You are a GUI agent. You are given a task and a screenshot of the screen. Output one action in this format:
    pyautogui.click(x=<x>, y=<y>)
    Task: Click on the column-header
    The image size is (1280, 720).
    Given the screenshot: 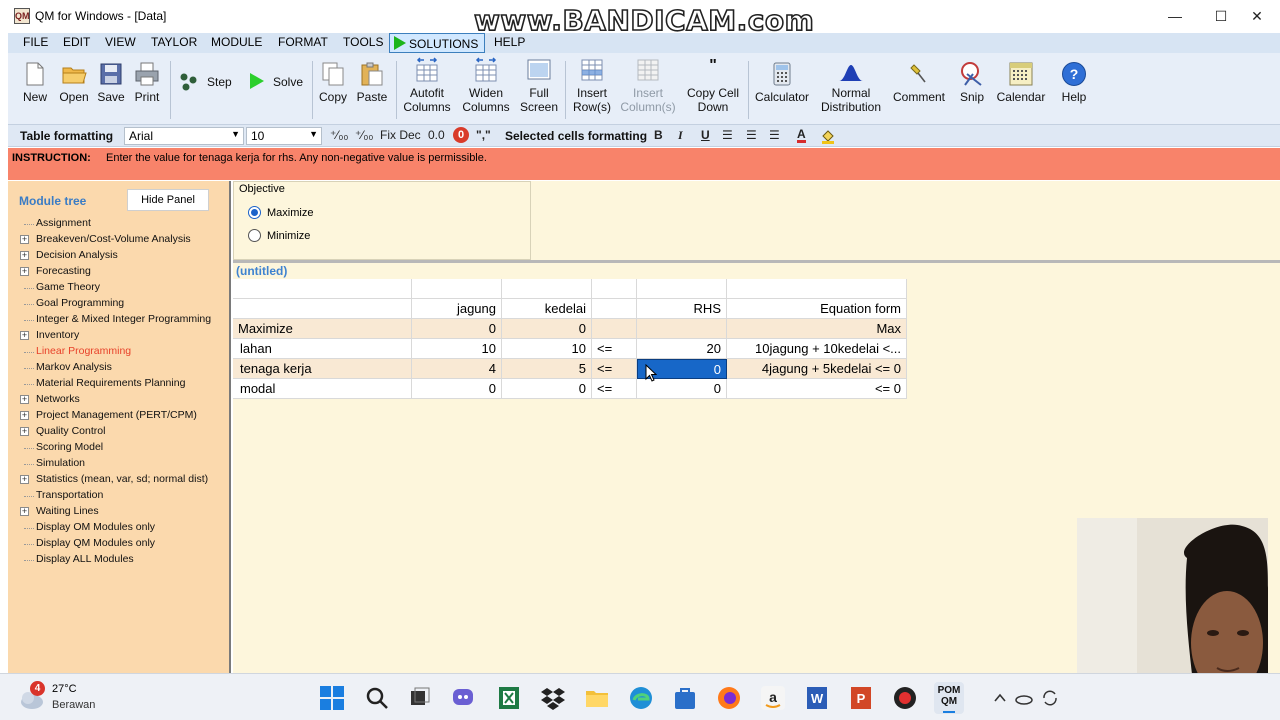 What is the action you would take?
    pyautogui.click(x=614, y=309)
    